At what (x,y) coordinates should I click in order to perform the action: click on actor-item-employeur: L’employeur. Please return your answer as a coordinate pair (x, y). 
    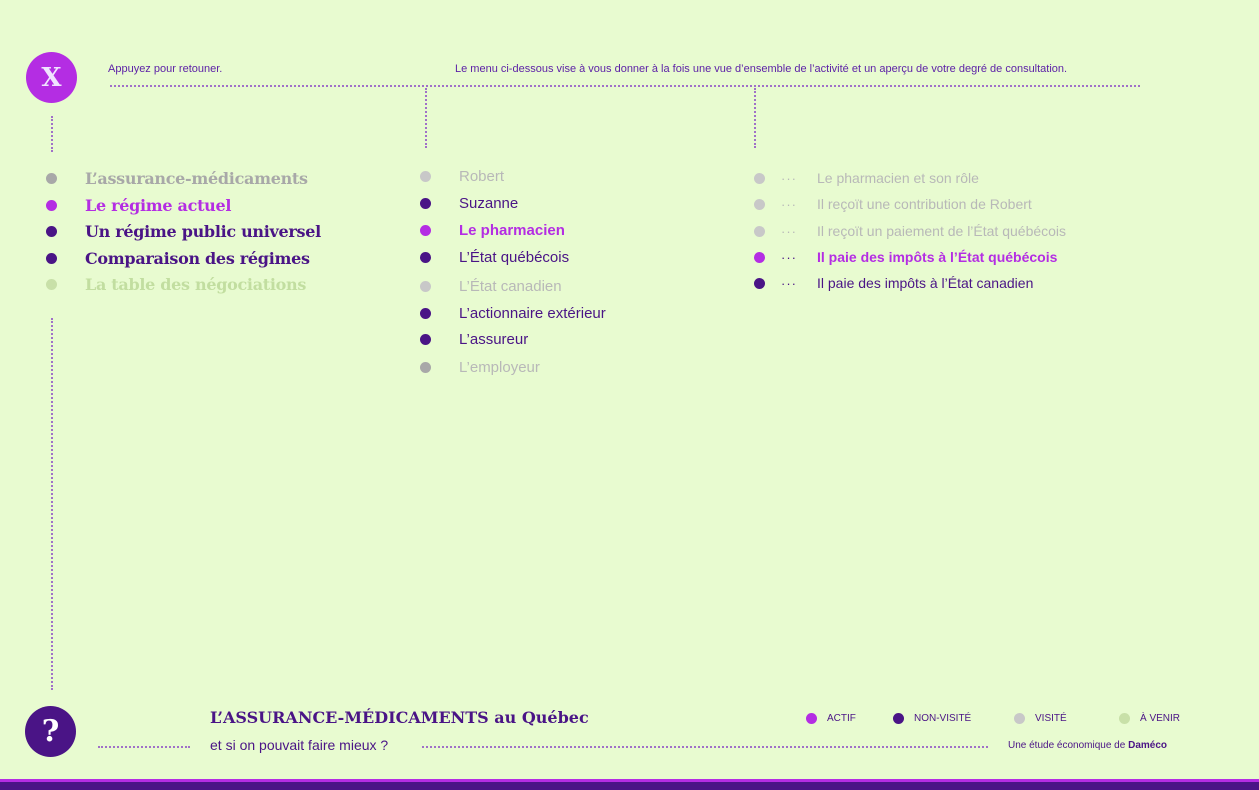
    Looking at the image, I should click on (480, 367).